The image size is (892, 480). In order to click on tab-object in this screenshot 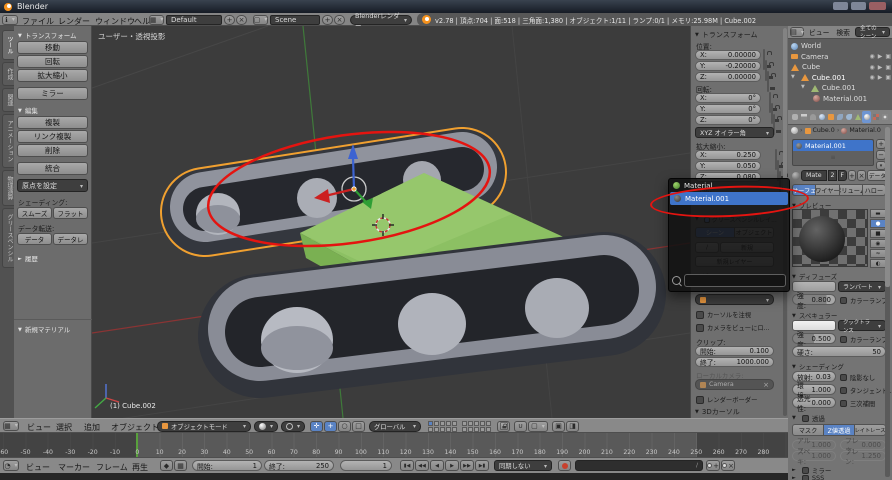, I will do `click(830, 117)`.